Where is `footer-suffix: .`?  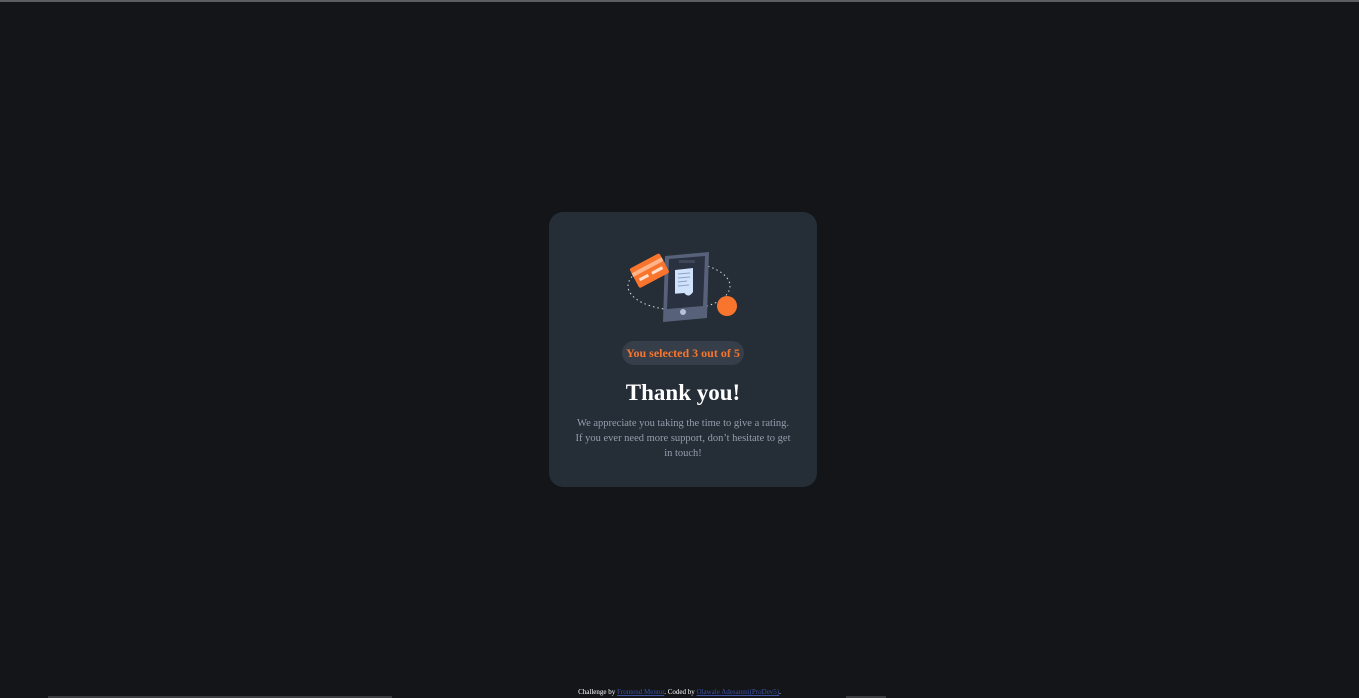
footer-suffix: . is located at coordinates (780, 692).